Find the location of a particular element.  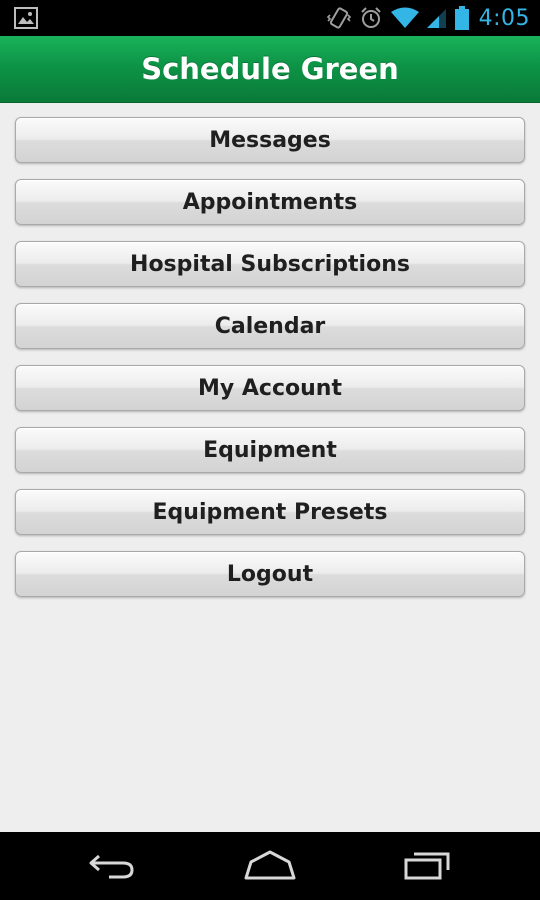

navigation-bar is located at coordinates (270, 866).